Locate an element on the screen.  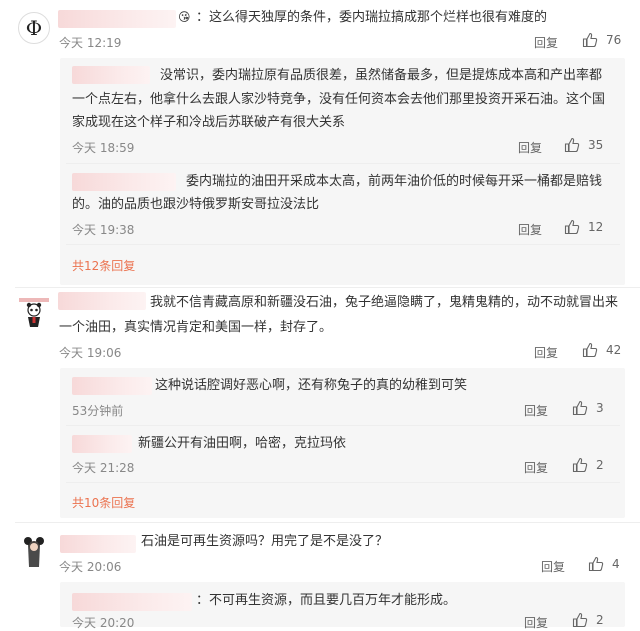
comment-time: 今天 21:28 is located at coordinates (103, 468).